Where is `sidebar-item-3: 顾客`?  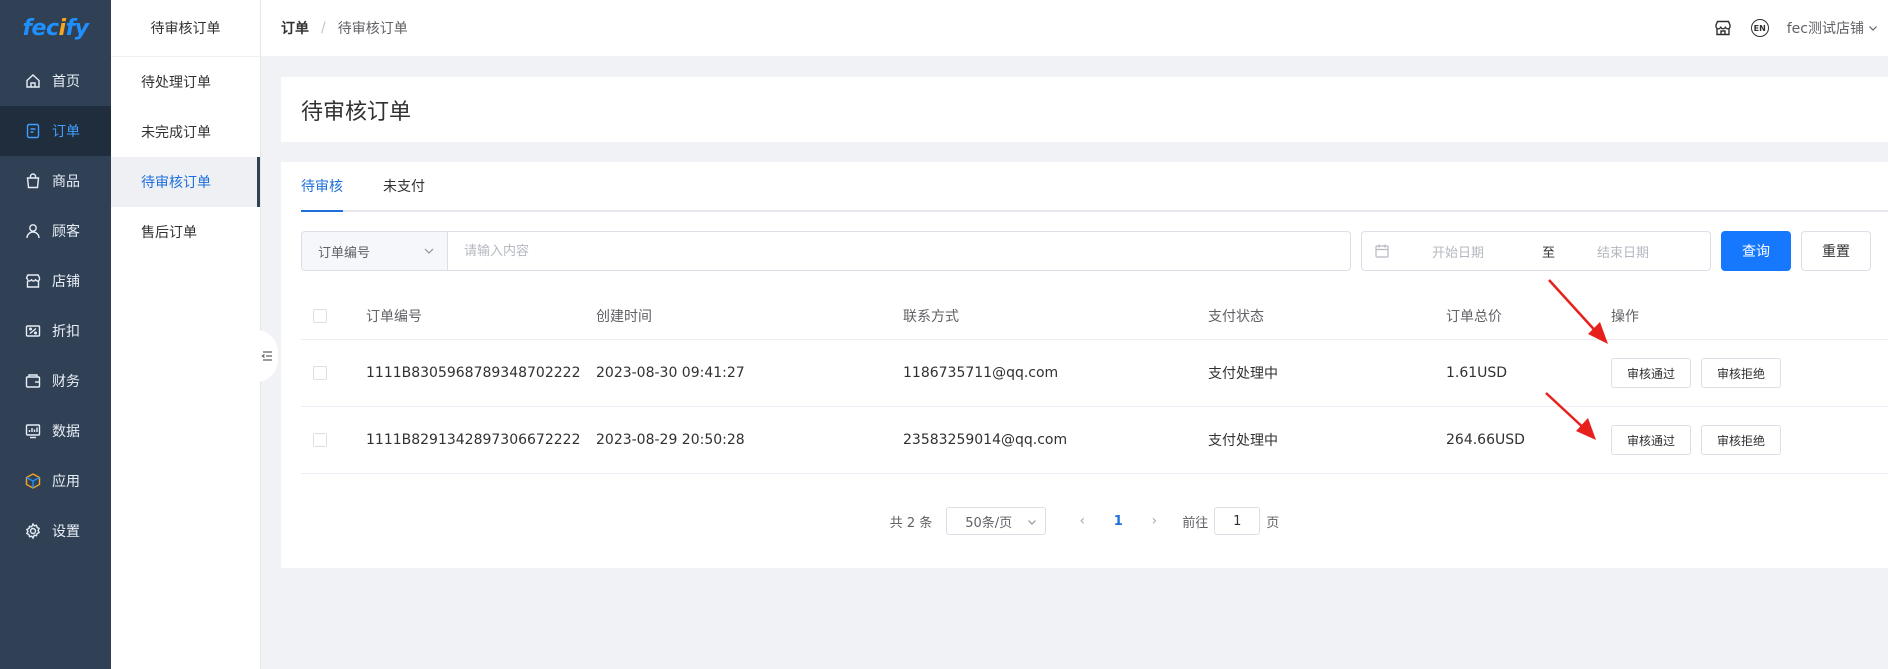
sidebar-item-3: 顾客 is located at coordinates (55, 231).